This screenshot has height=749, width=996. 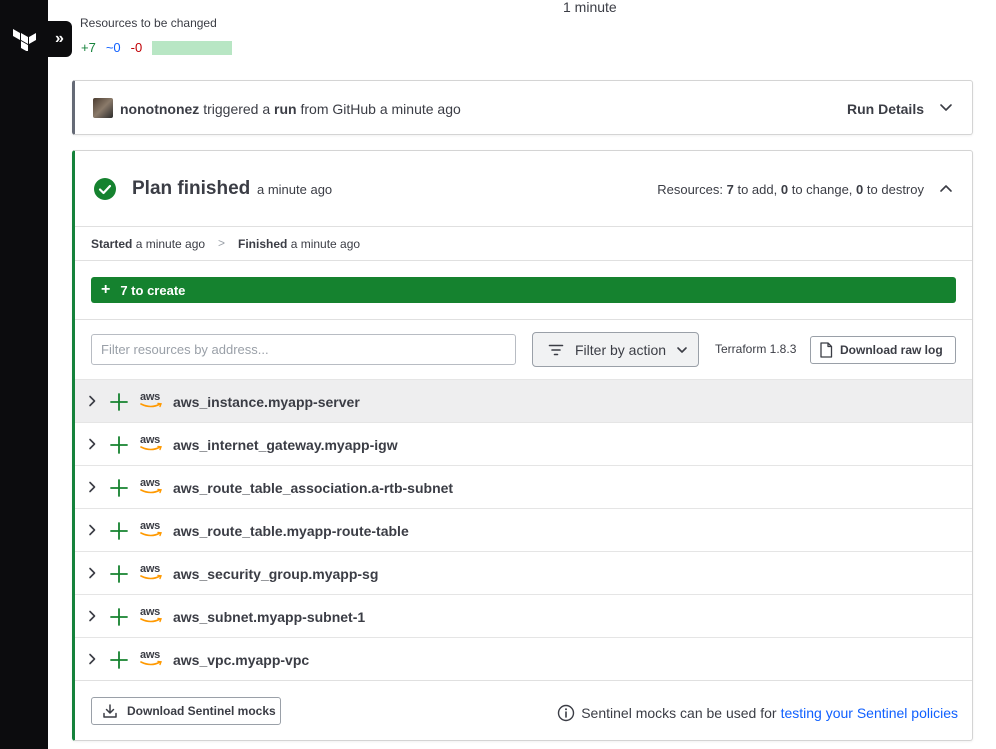 What do you see at coordinates (192, 47) in the screenshot?
I see `change-ratio-bar` at bounding box center [192, 47].